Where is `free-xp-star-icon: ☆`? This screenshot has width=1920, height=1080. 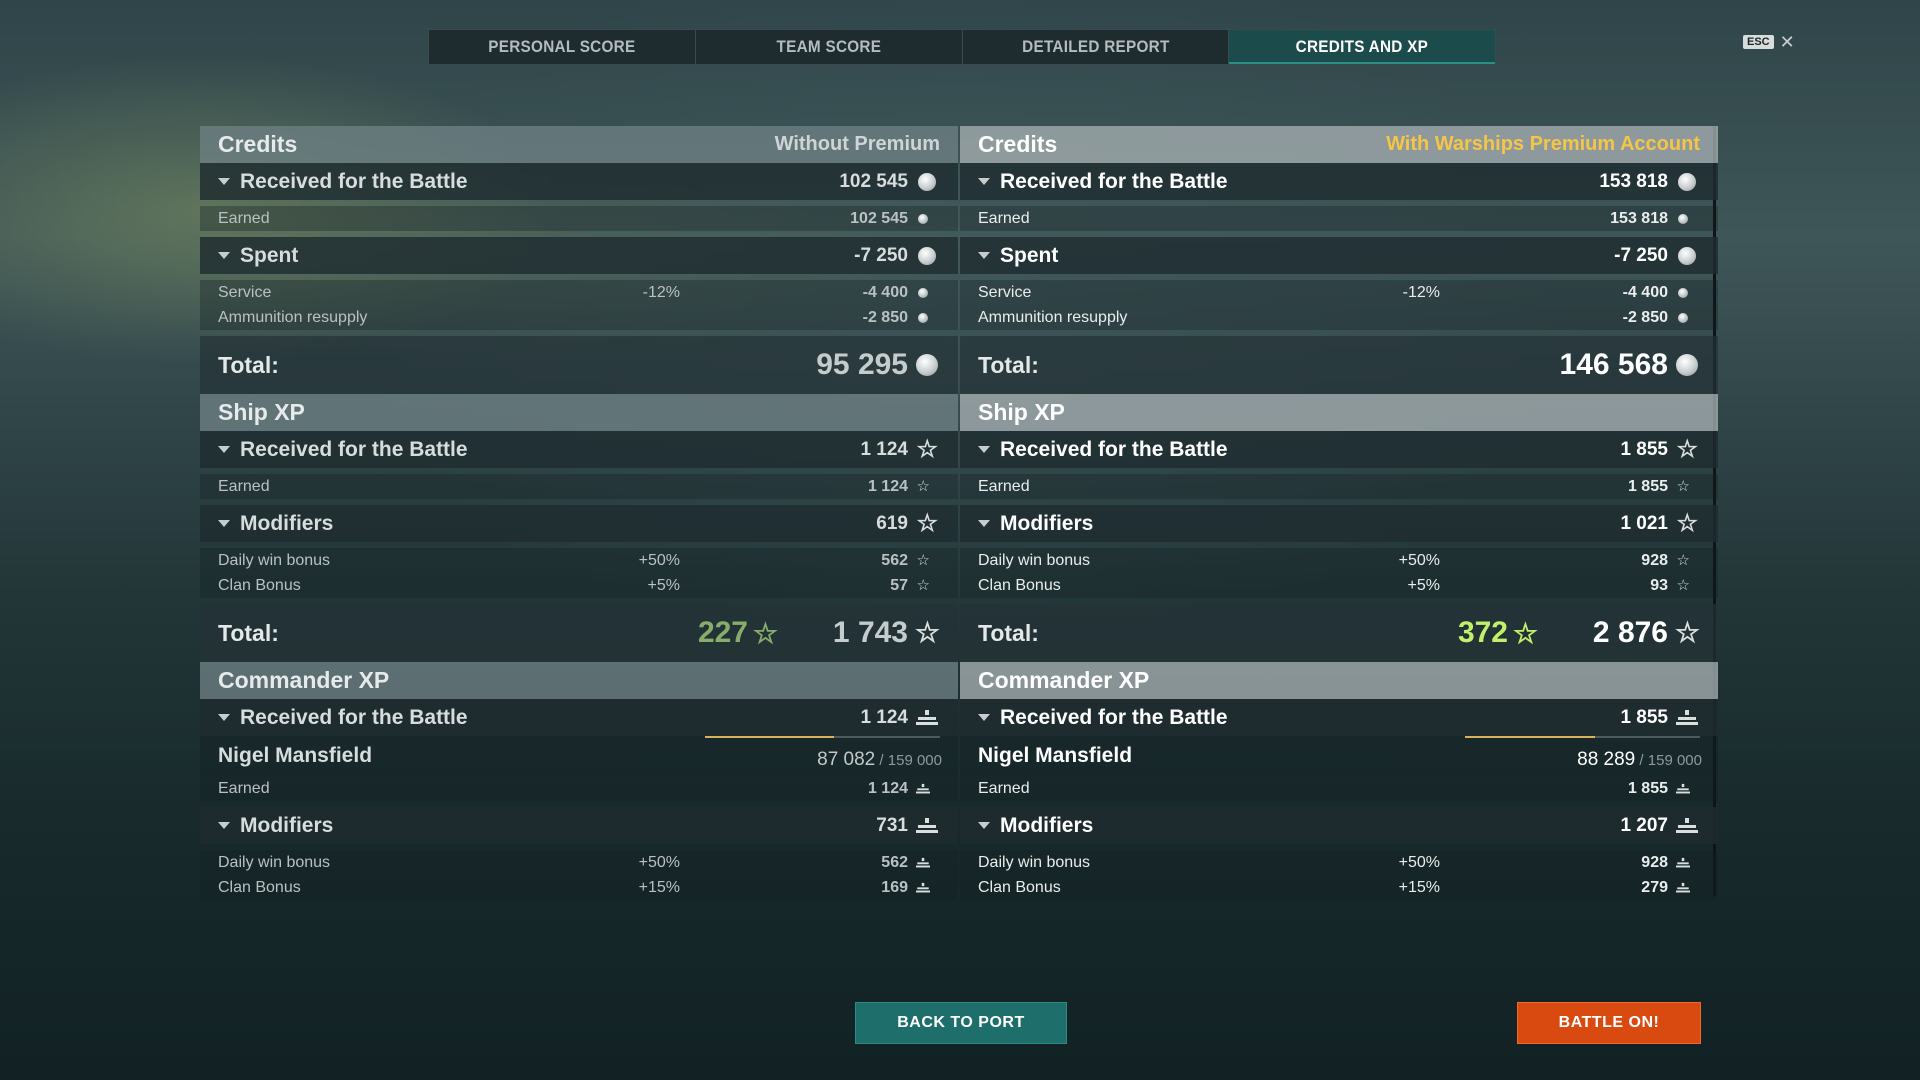
free-xp-star-icon: ☆ is located at coordinates (765, 633).